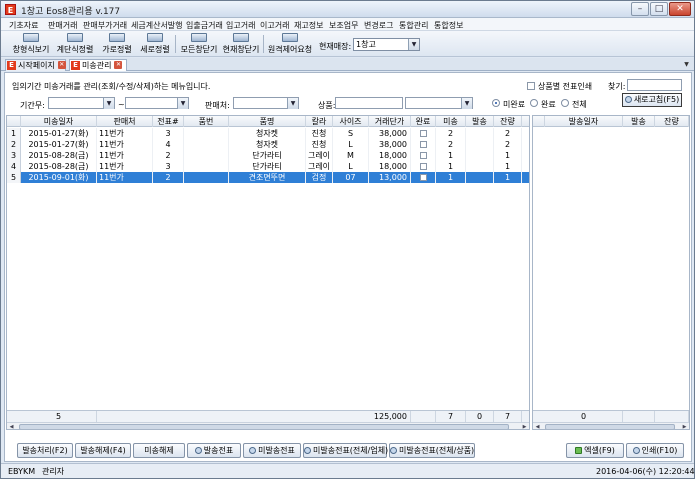 The height and width of the screenshot is (479, 695). What do you see at coordinates (432, 450) in the screenshot?
I see `unshipped-slip-by-product-button: 미발송전표(전체/상품)` at bounding box center [432, 450].